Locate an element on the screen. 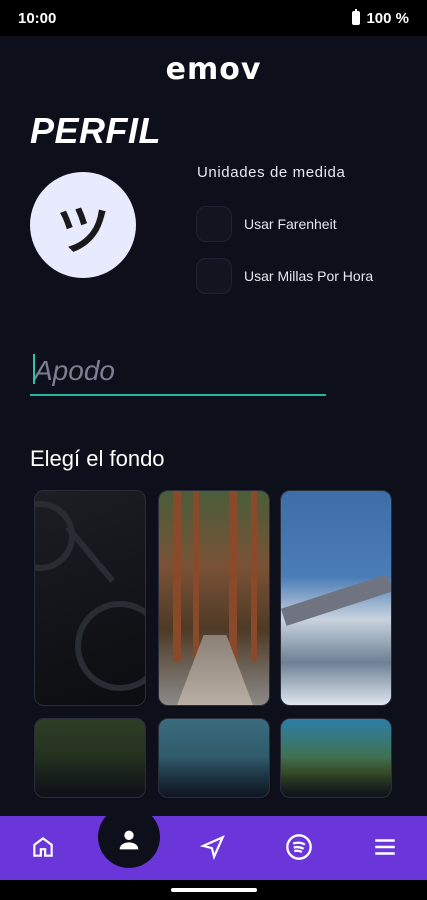 The image size is (427, 900). background-option-ocean is located at coordinates (214, 758).